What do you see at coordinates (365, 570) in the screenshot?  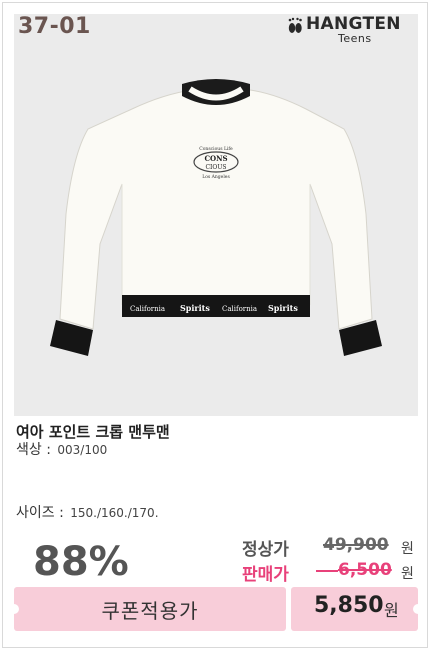 I see `sale-price: 6,500` at bounding box center [365, 570].